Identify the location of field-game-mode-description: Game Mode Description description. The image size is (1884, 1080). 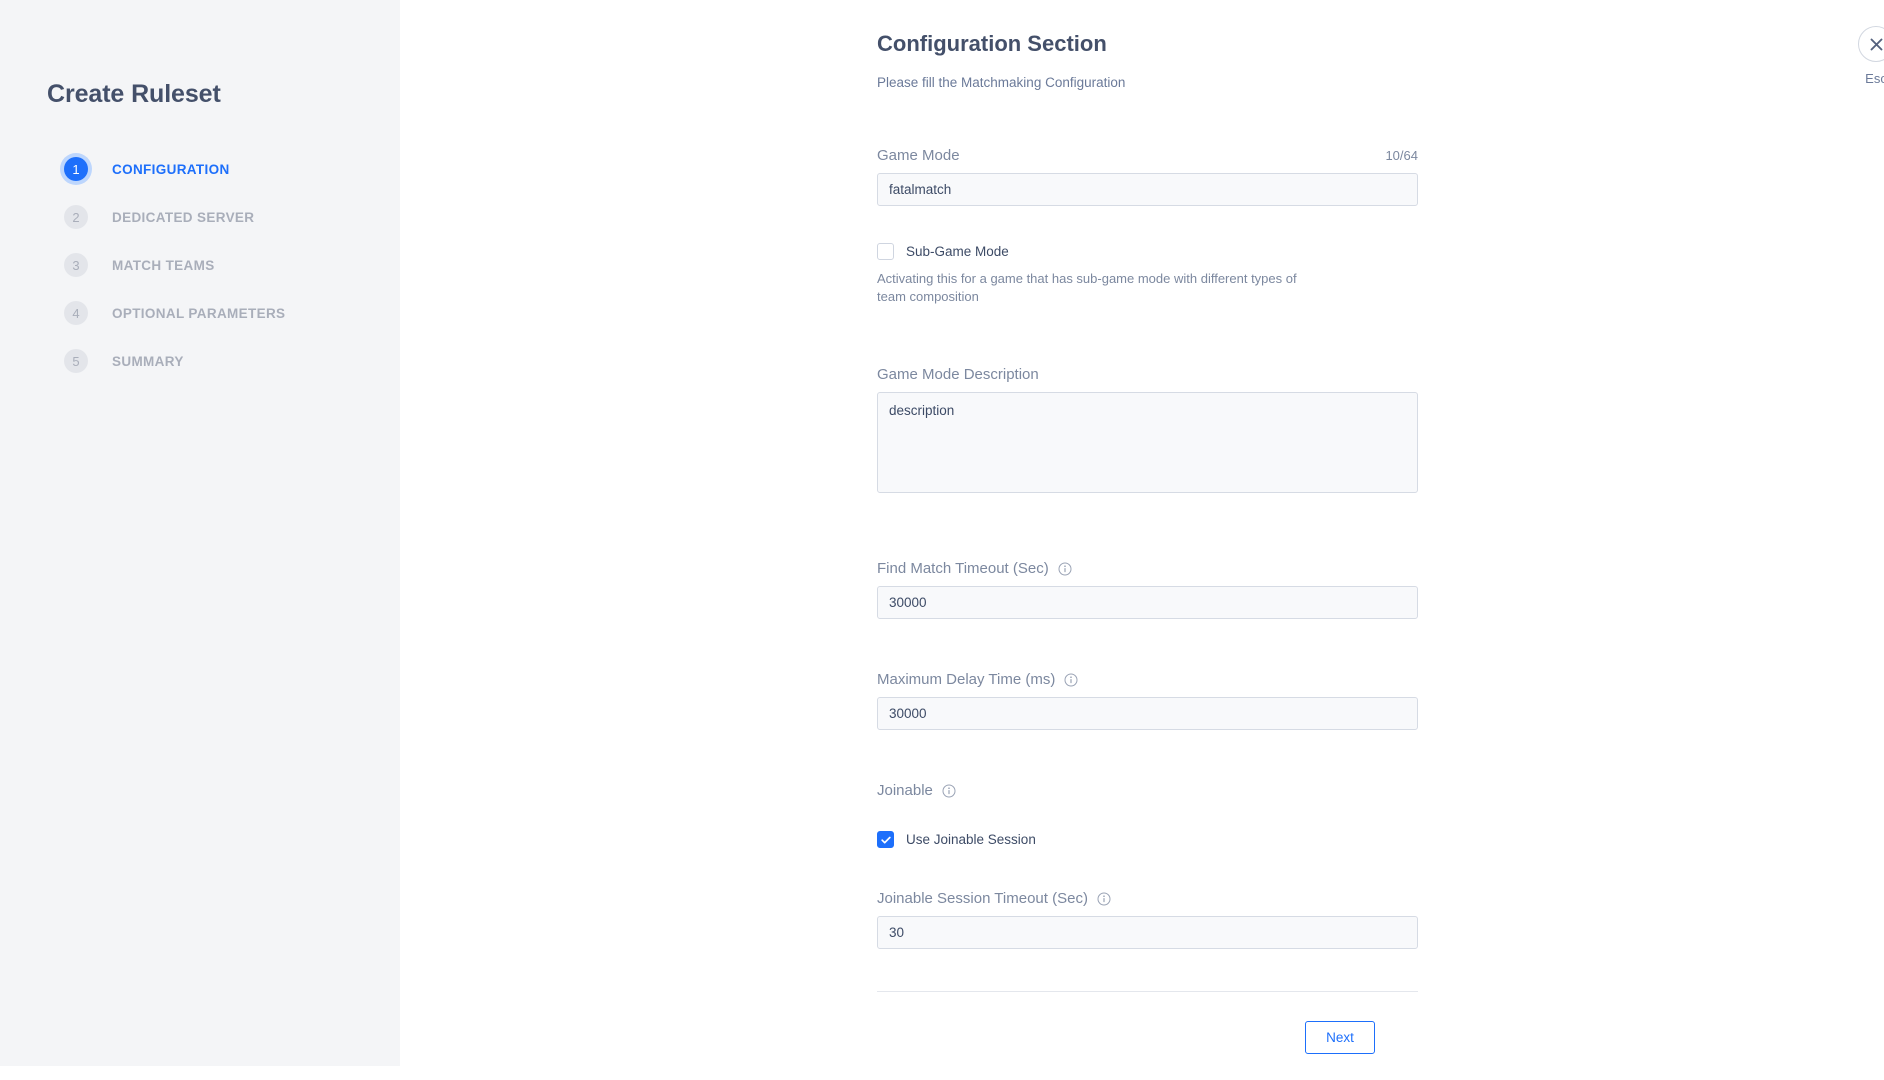
(1147, 432).